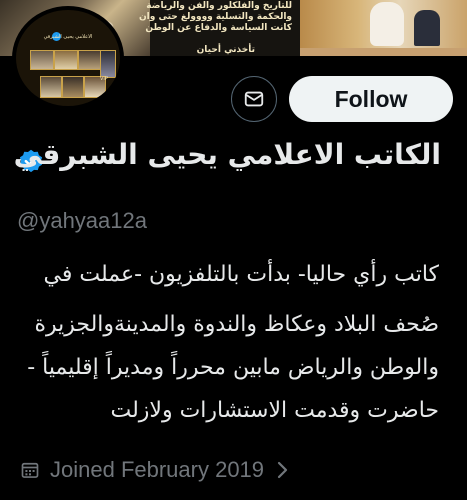  What do you see at coordinates (275, 410) in the screenshot?
I see `bio-line: حاضرت وقدمت الاستشارات ولازلت` at bounding box center [275, 410].